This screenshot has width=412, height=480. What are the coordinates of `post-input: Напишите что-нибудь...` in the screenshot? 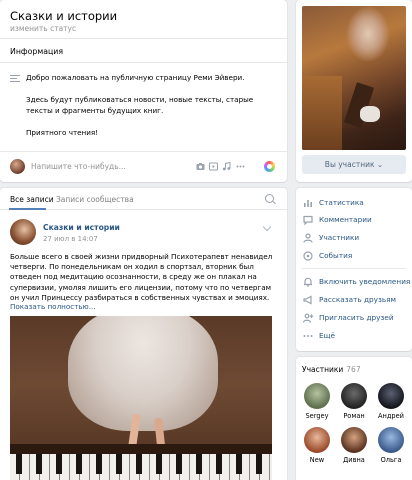 It's located at (78, 166).